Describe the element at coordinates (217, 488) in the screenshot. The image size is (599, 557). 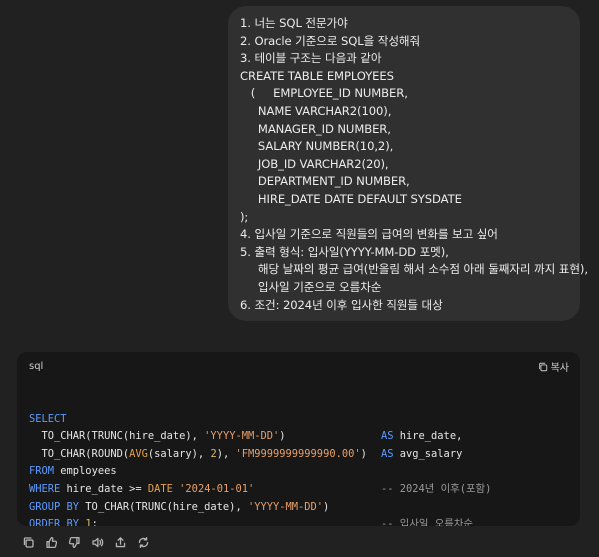
I see `code-token: '2024-01-01'` at that location.